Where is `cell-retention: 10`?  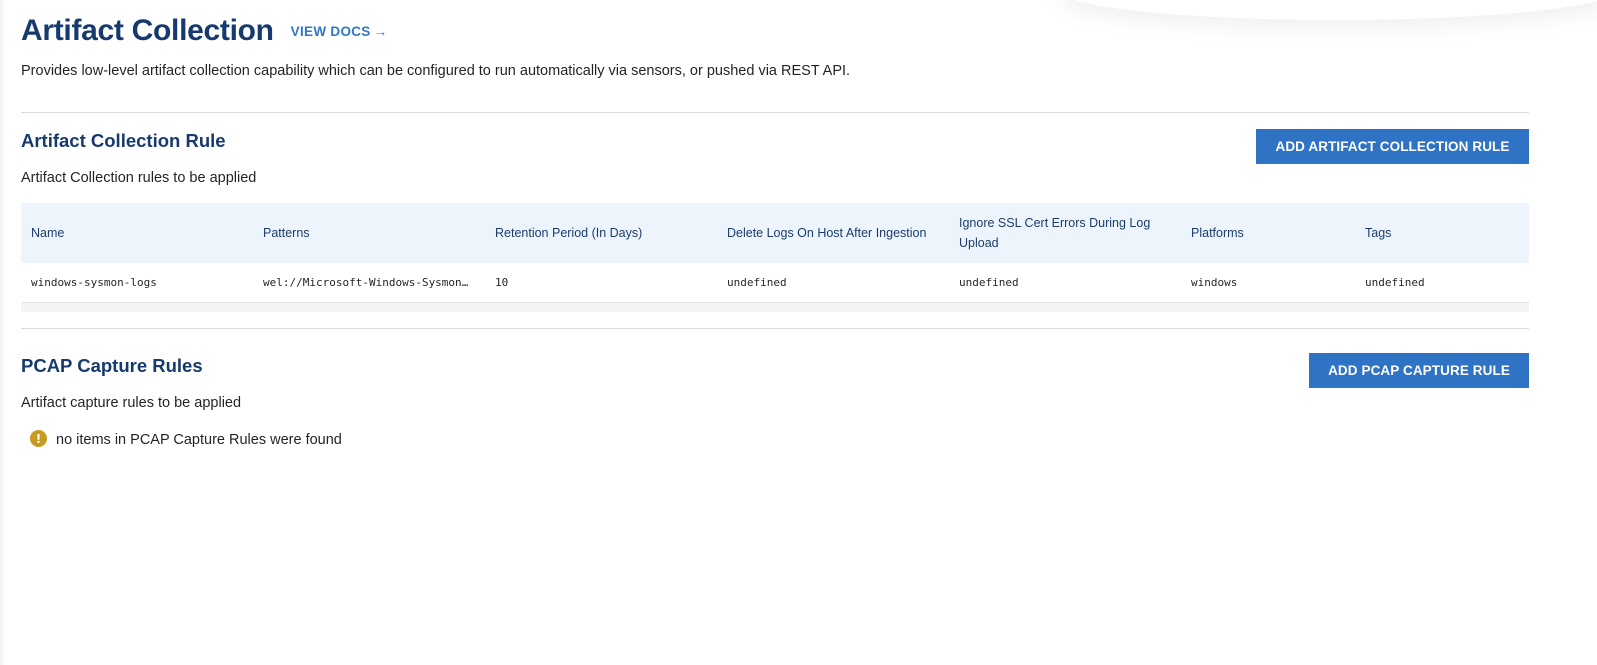 cell-retention: 10 is located at coordinates (601, 282).